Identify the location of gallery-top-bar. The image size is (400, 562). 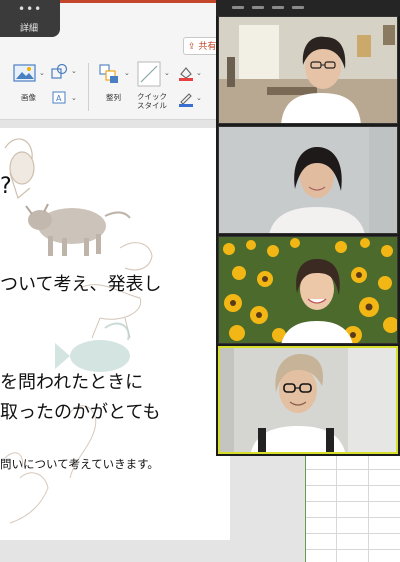
(308, 8).